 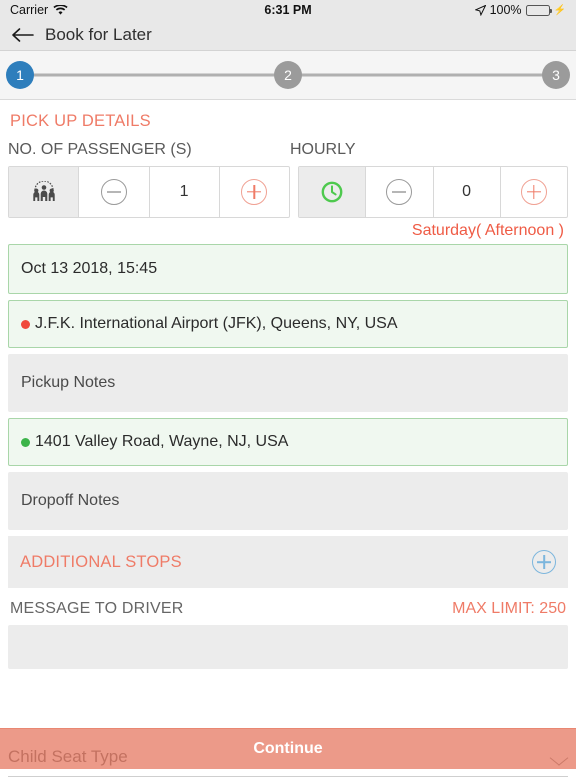 I want to click on hourly-increment-button, so click(x=534, y=192).